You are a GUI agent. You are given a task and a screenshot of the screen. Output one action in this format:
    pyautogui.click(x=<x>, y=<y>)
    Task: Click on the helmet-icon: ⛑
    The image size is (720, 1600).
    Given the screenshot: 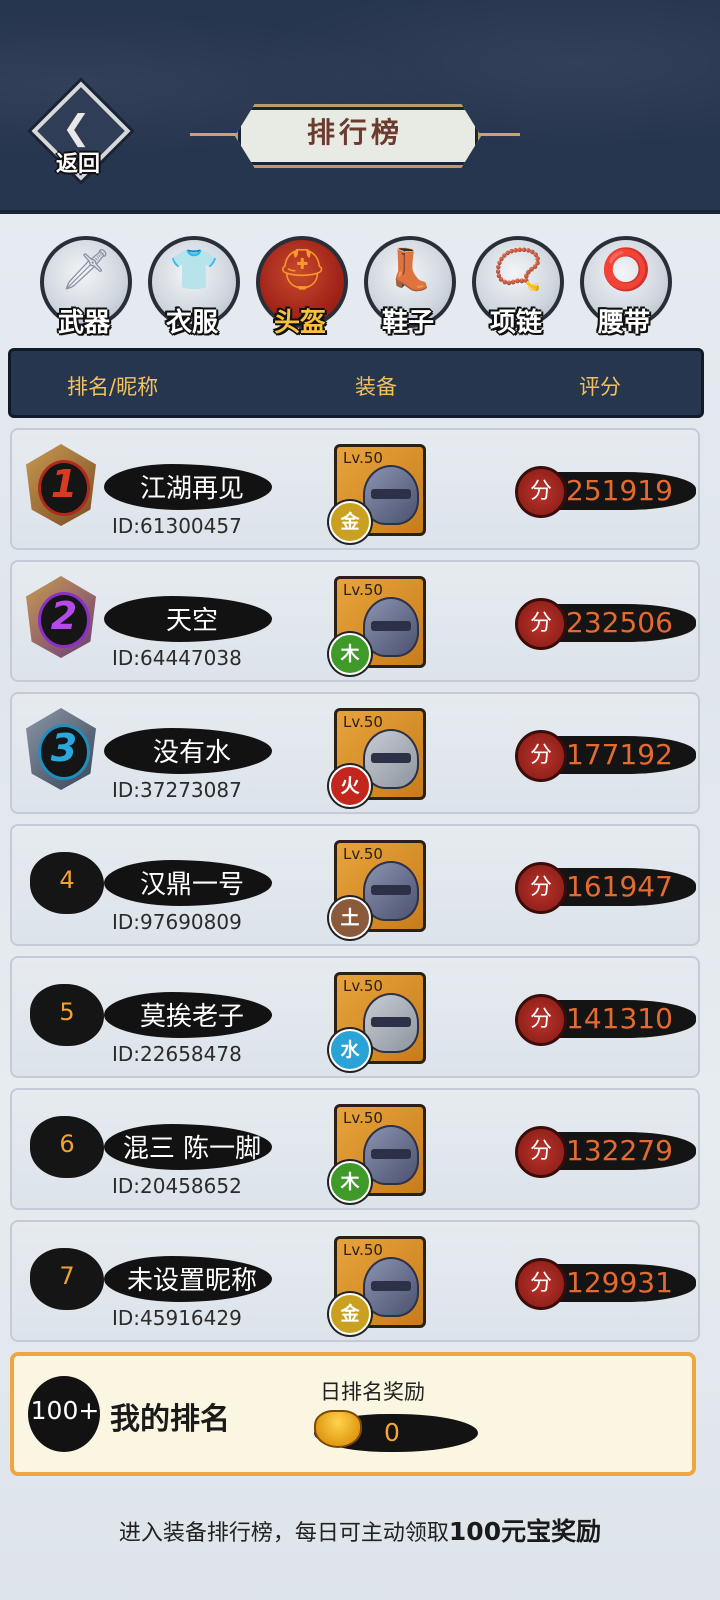 What is the action you would take?
    pyautogui.click(x=302, y=270)
    